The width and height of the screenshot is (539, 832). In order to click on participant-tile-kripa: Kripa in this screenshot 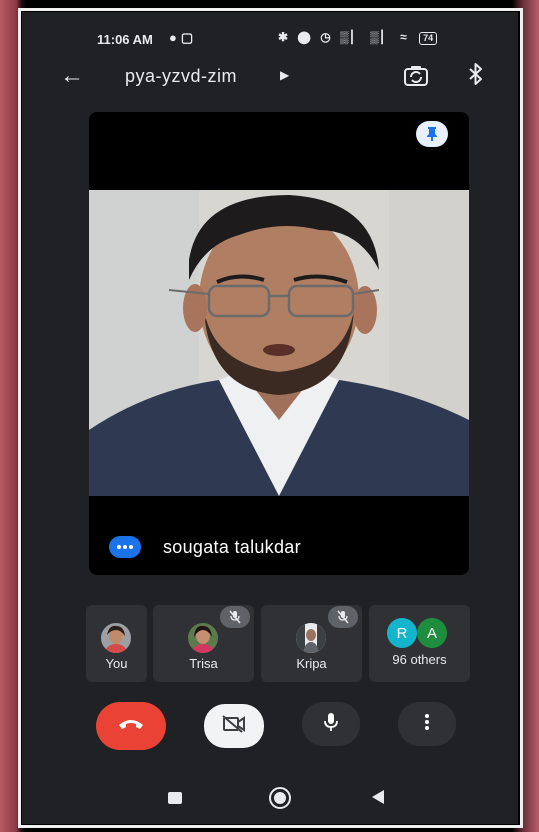, I will do `click(311, 643)`.